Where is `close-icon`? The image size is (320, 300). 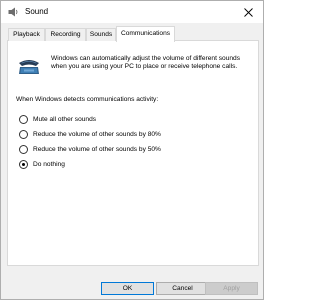
close-icon is located at coordinates (248, 12).